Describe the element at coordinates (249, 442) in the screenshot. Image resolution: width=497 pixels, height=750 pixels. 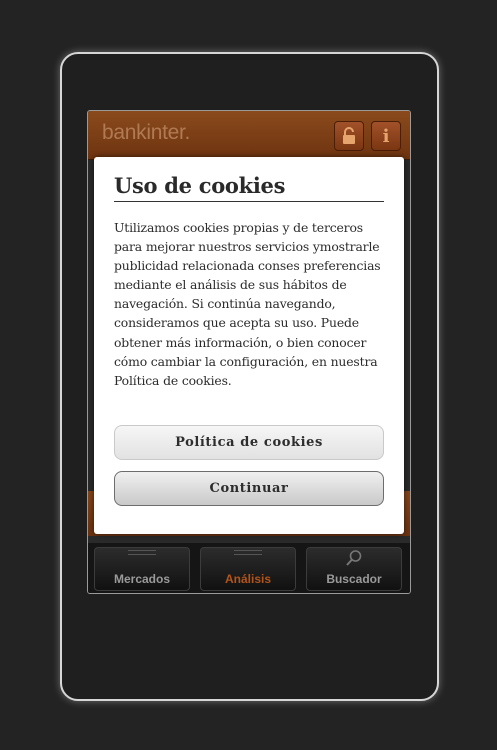
I see `cookie-policy-button: Política de cookies` at that location.